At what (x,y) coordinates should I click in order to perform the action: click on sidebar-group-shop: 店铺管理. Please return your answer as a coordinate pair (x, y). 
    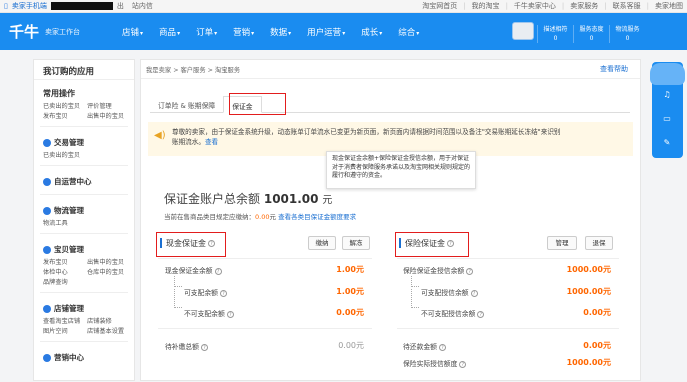
    Looking at the image, I should click on (84, 305).